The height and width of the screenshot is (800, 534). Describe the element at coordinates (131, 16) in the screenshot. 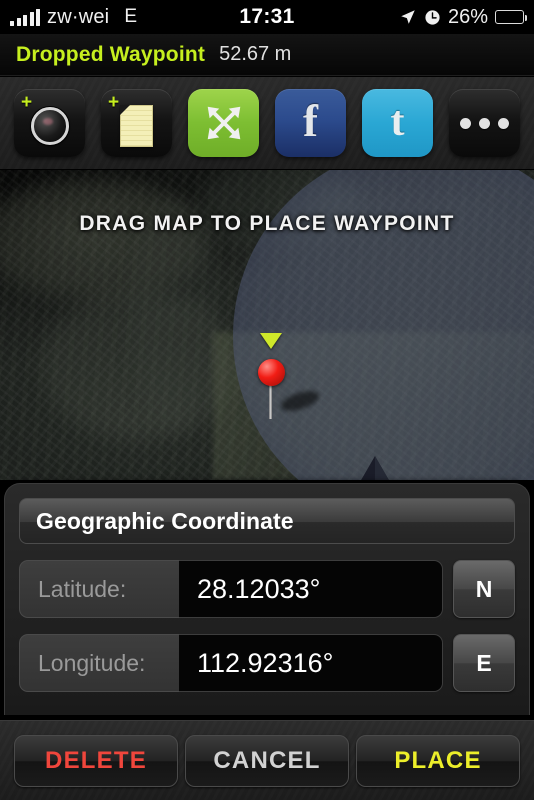

I see `network-type: E` at that location.